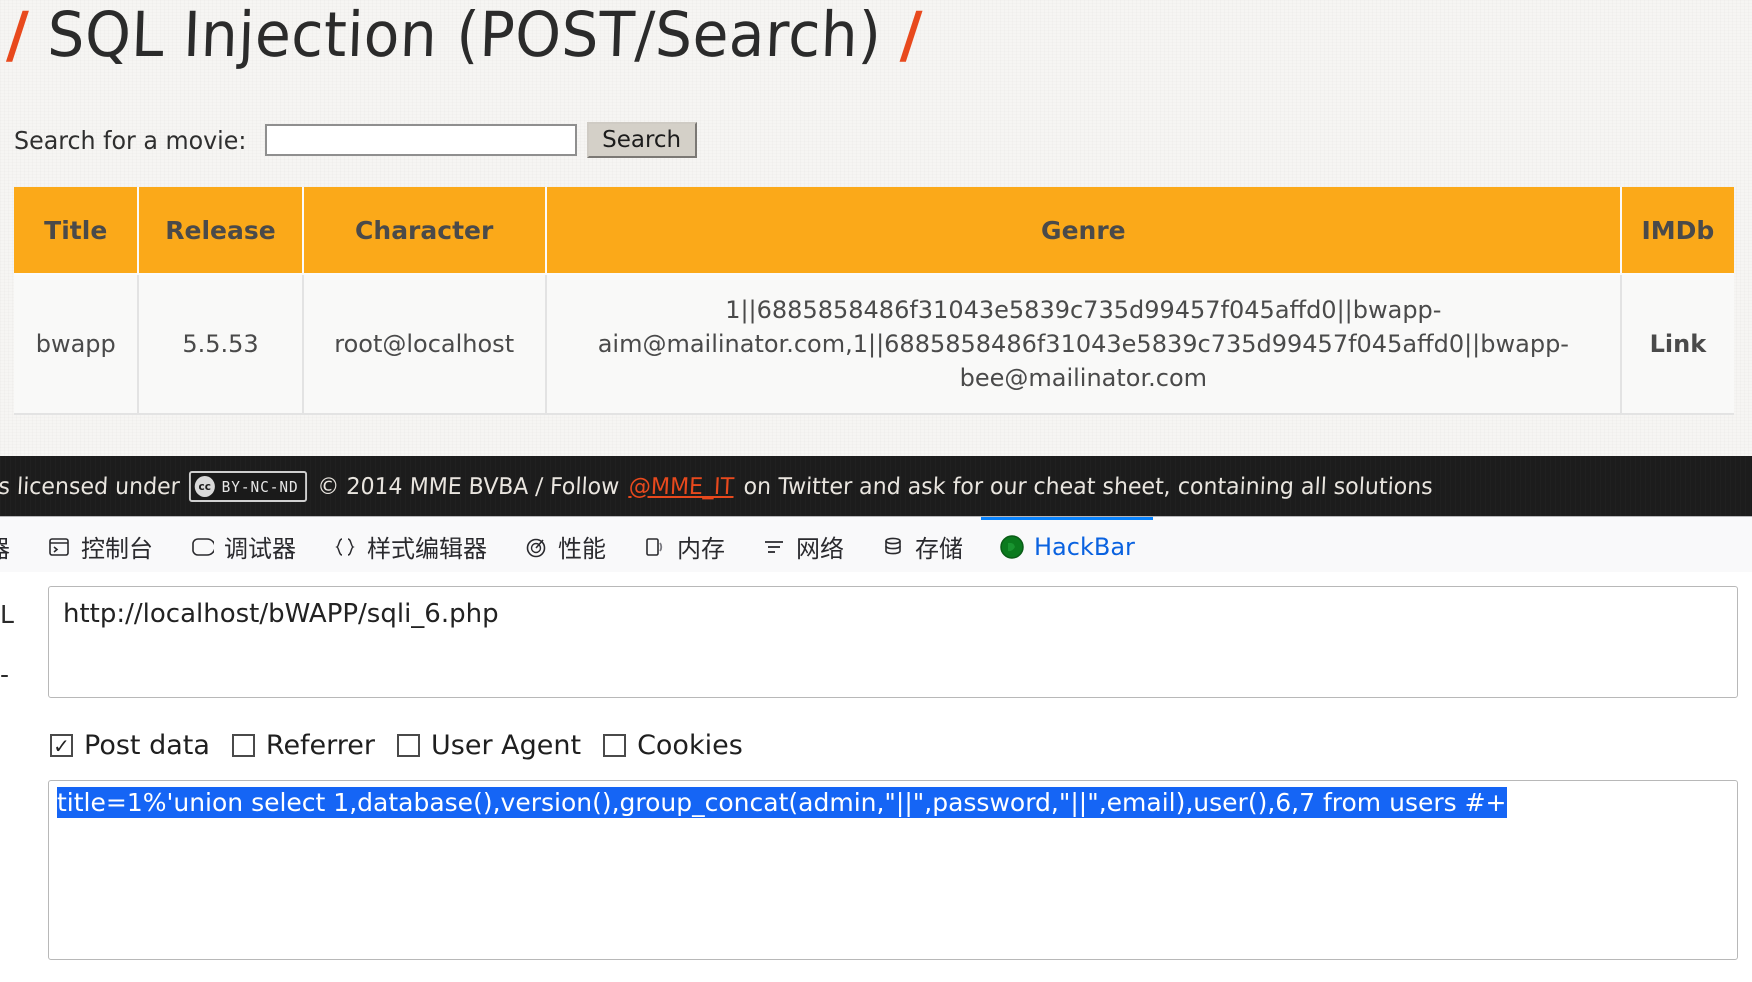 The height and width of the screenshot is (982, 1752). I want to click on checkbox-post-data: ✓ Post data, so click(130, 745).